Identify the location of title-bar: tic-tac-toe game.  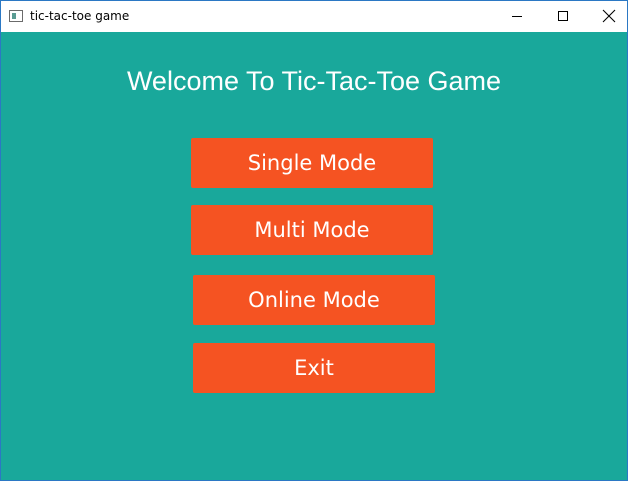
(314, 16).